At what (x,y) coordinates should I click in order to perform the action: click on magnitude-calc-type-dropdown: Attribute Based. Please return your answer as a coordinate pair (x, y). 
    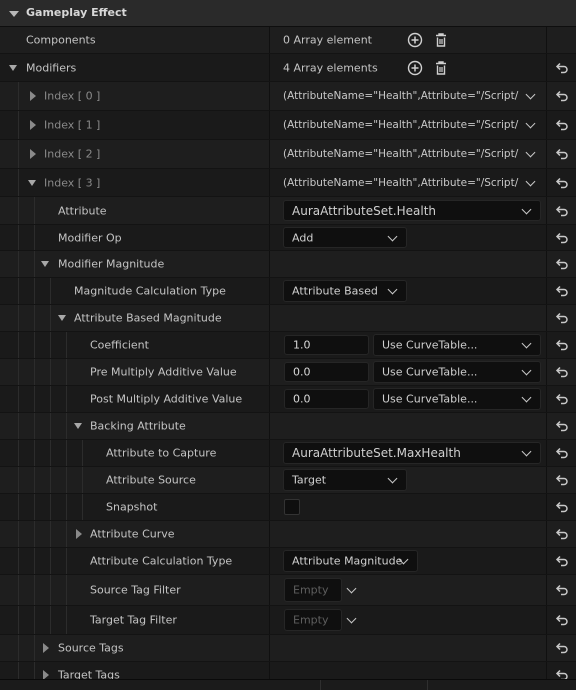
    Looking at the image, I should click on (345, 291).